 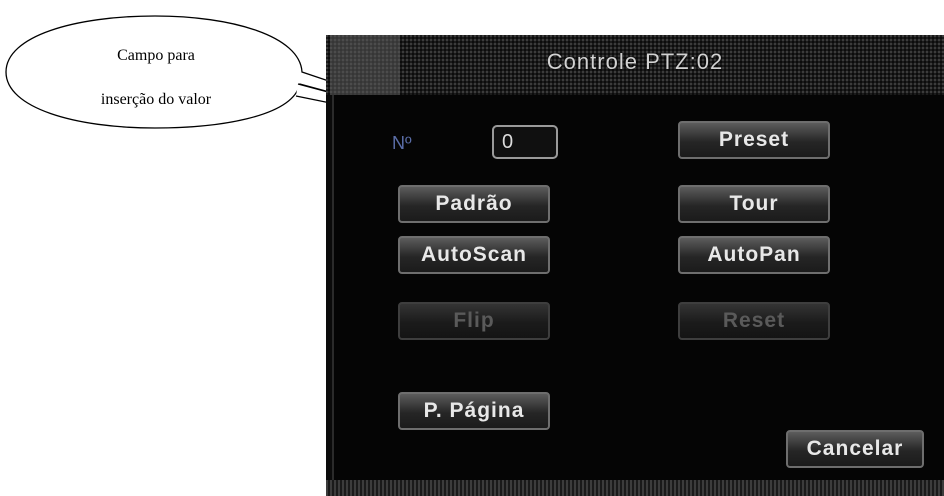 What do you see at coordinates (635, 488) in the screenshot?
I see `dialog-bottom-bar` at bounding box center [635, 488].